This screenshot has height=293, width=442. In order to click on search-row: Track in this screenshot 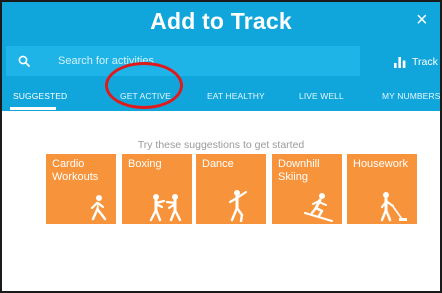, I will do `click(221, 61)`.